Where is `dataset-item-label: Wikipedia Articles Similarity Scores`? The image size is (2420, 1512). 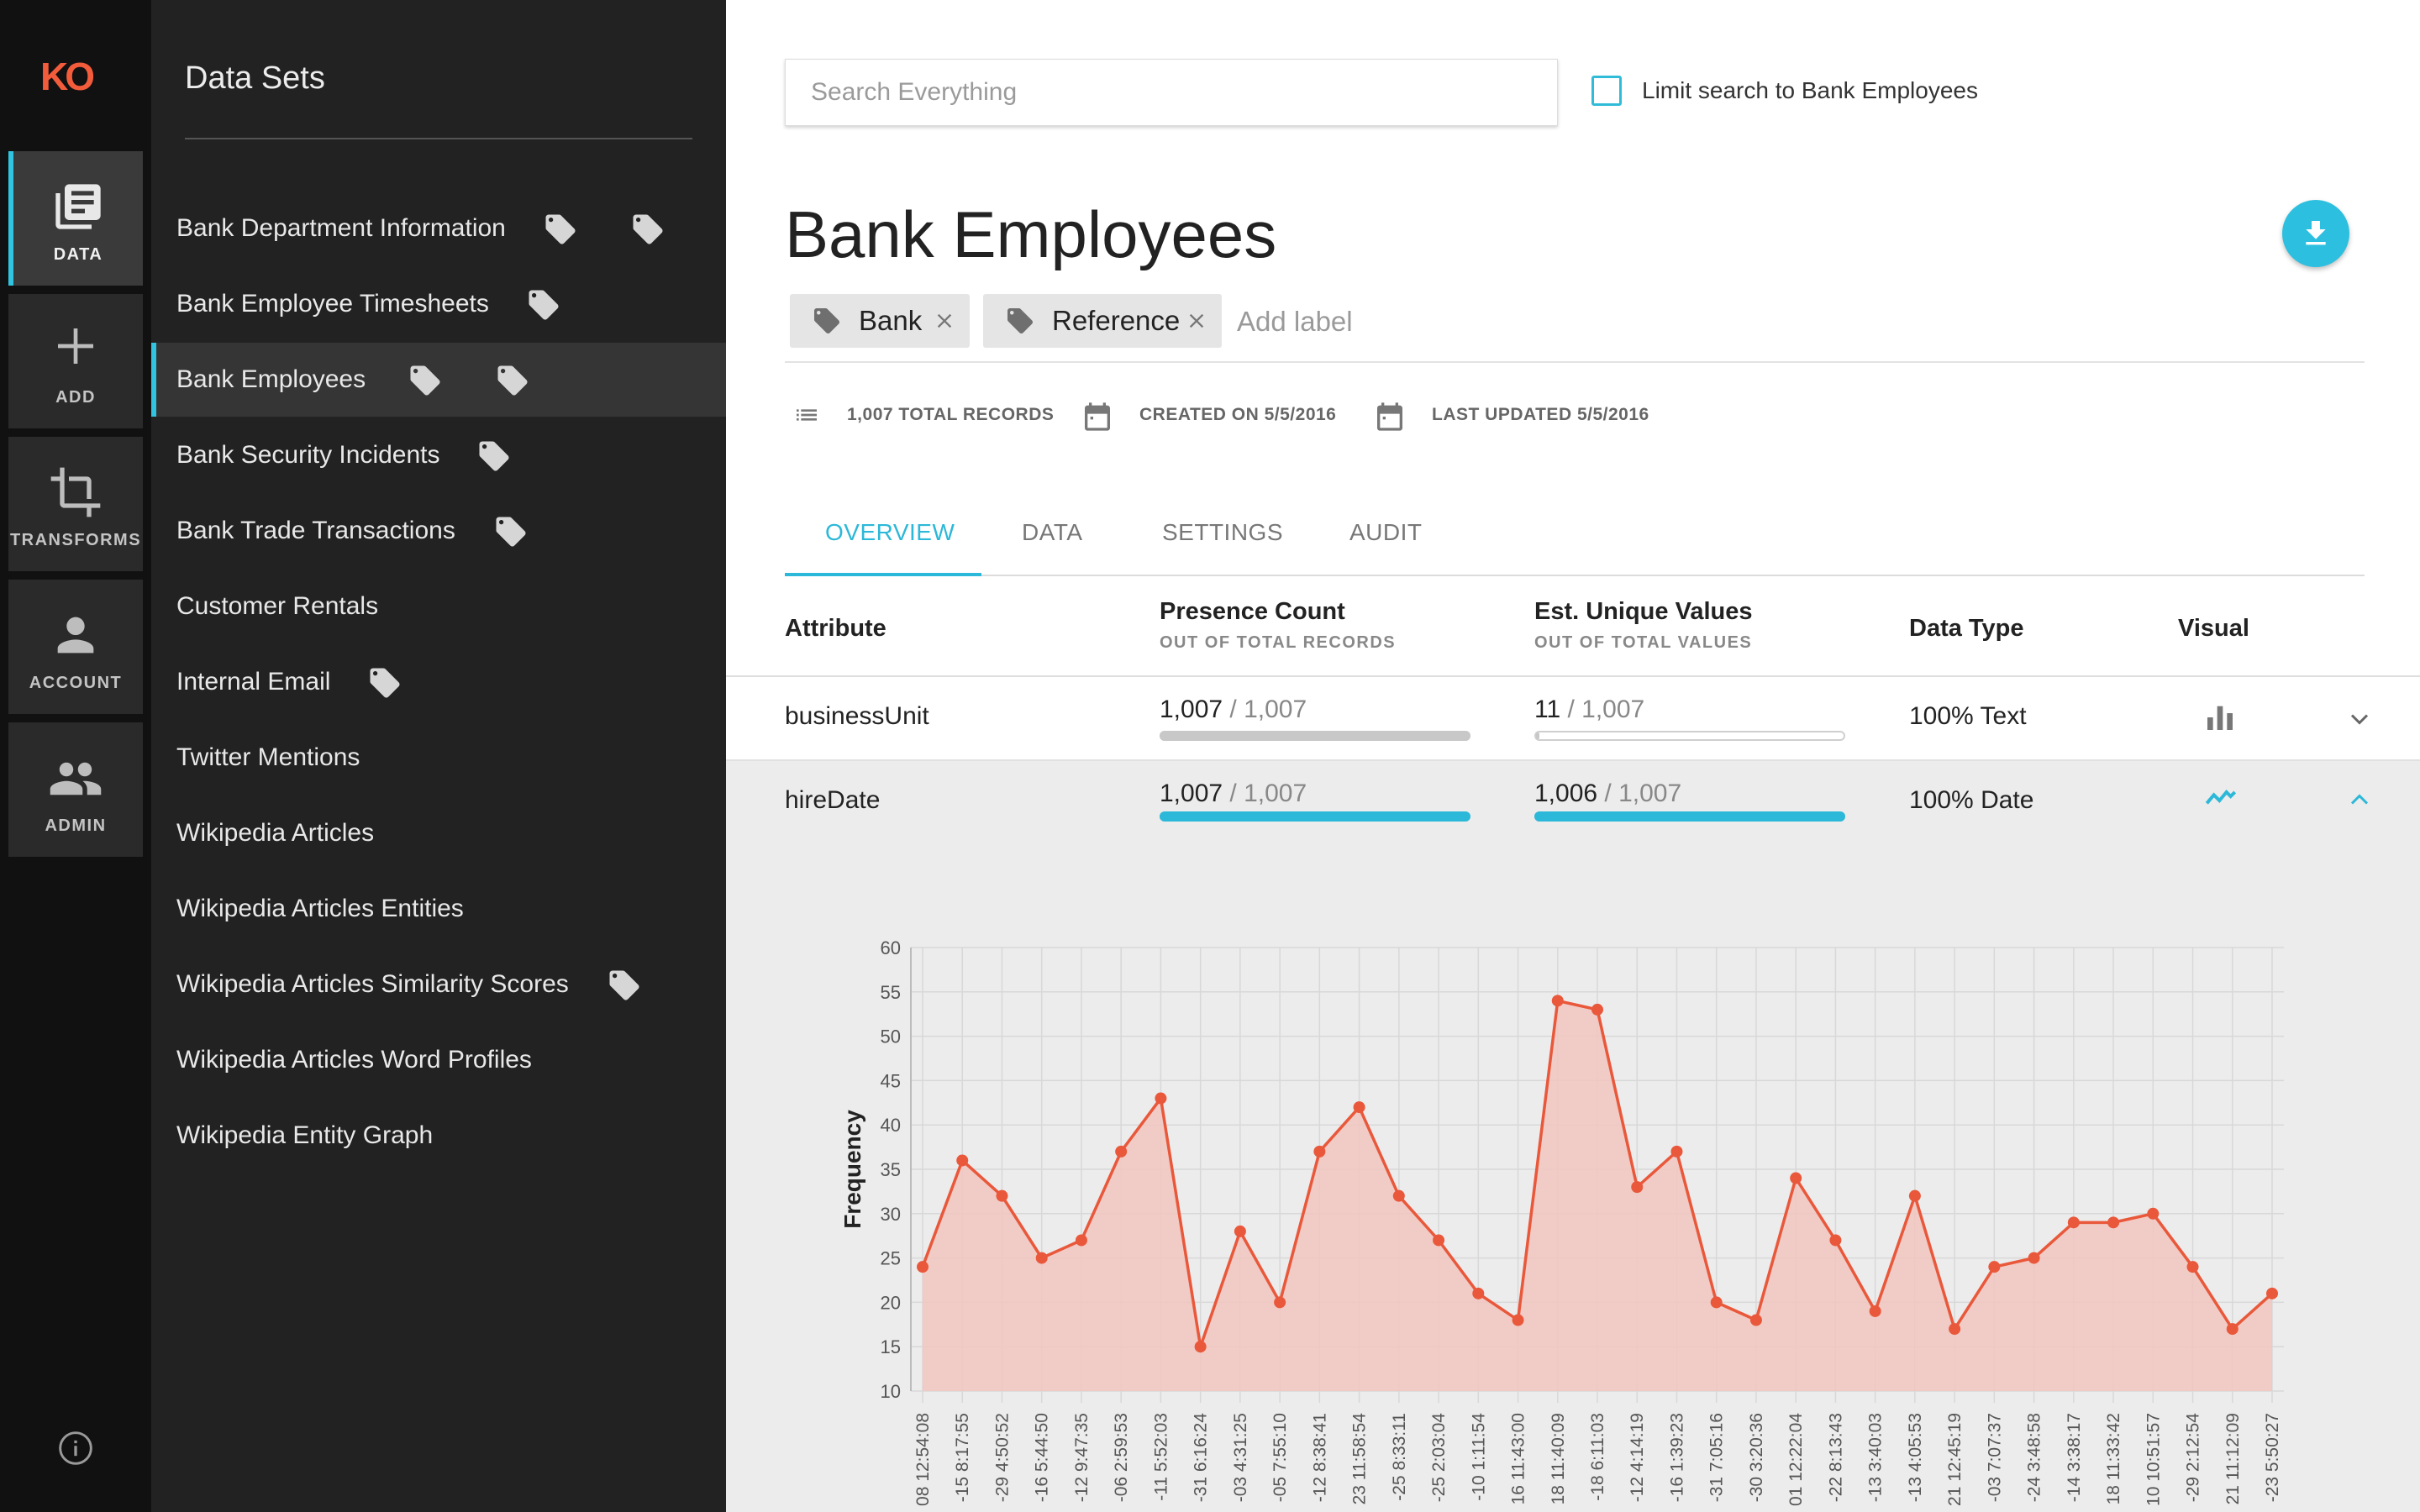 dataset-item-label: Wikipedia Articles Similarity Scores is located at coordinates (372, 984).